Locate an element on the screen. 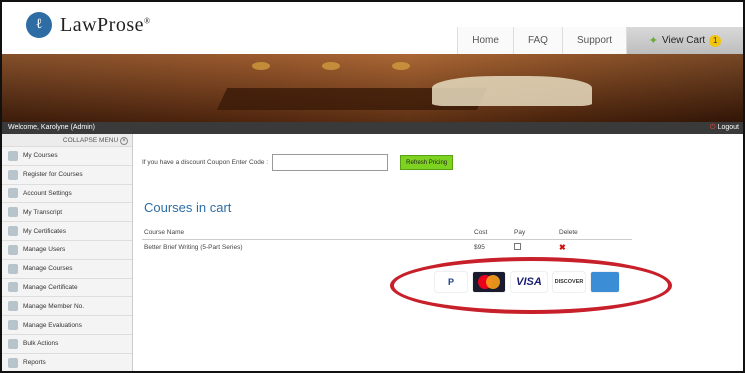 The width and height of the screenshot is (745, 373). sidebar-item-manage-evaluations: Manage Evaluations is located at coordinates (67, 325).